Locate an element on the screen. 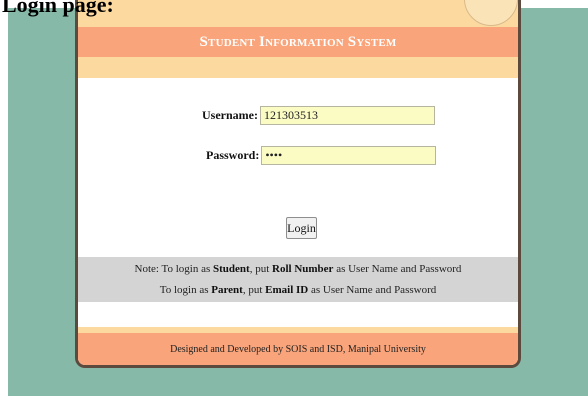 The height and width of the screenshot is (404, 588). username-label: Username: is located at coordinates (230, 115).